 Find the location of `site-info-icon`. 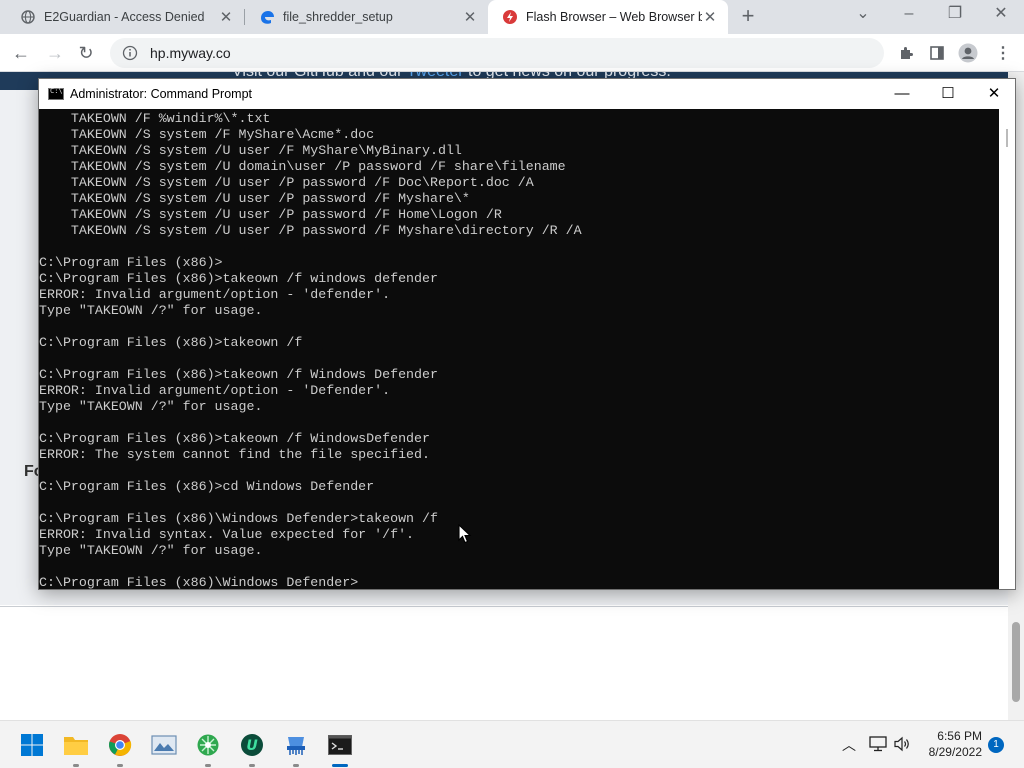

site-info-icon is located at coordinates (130, 53).